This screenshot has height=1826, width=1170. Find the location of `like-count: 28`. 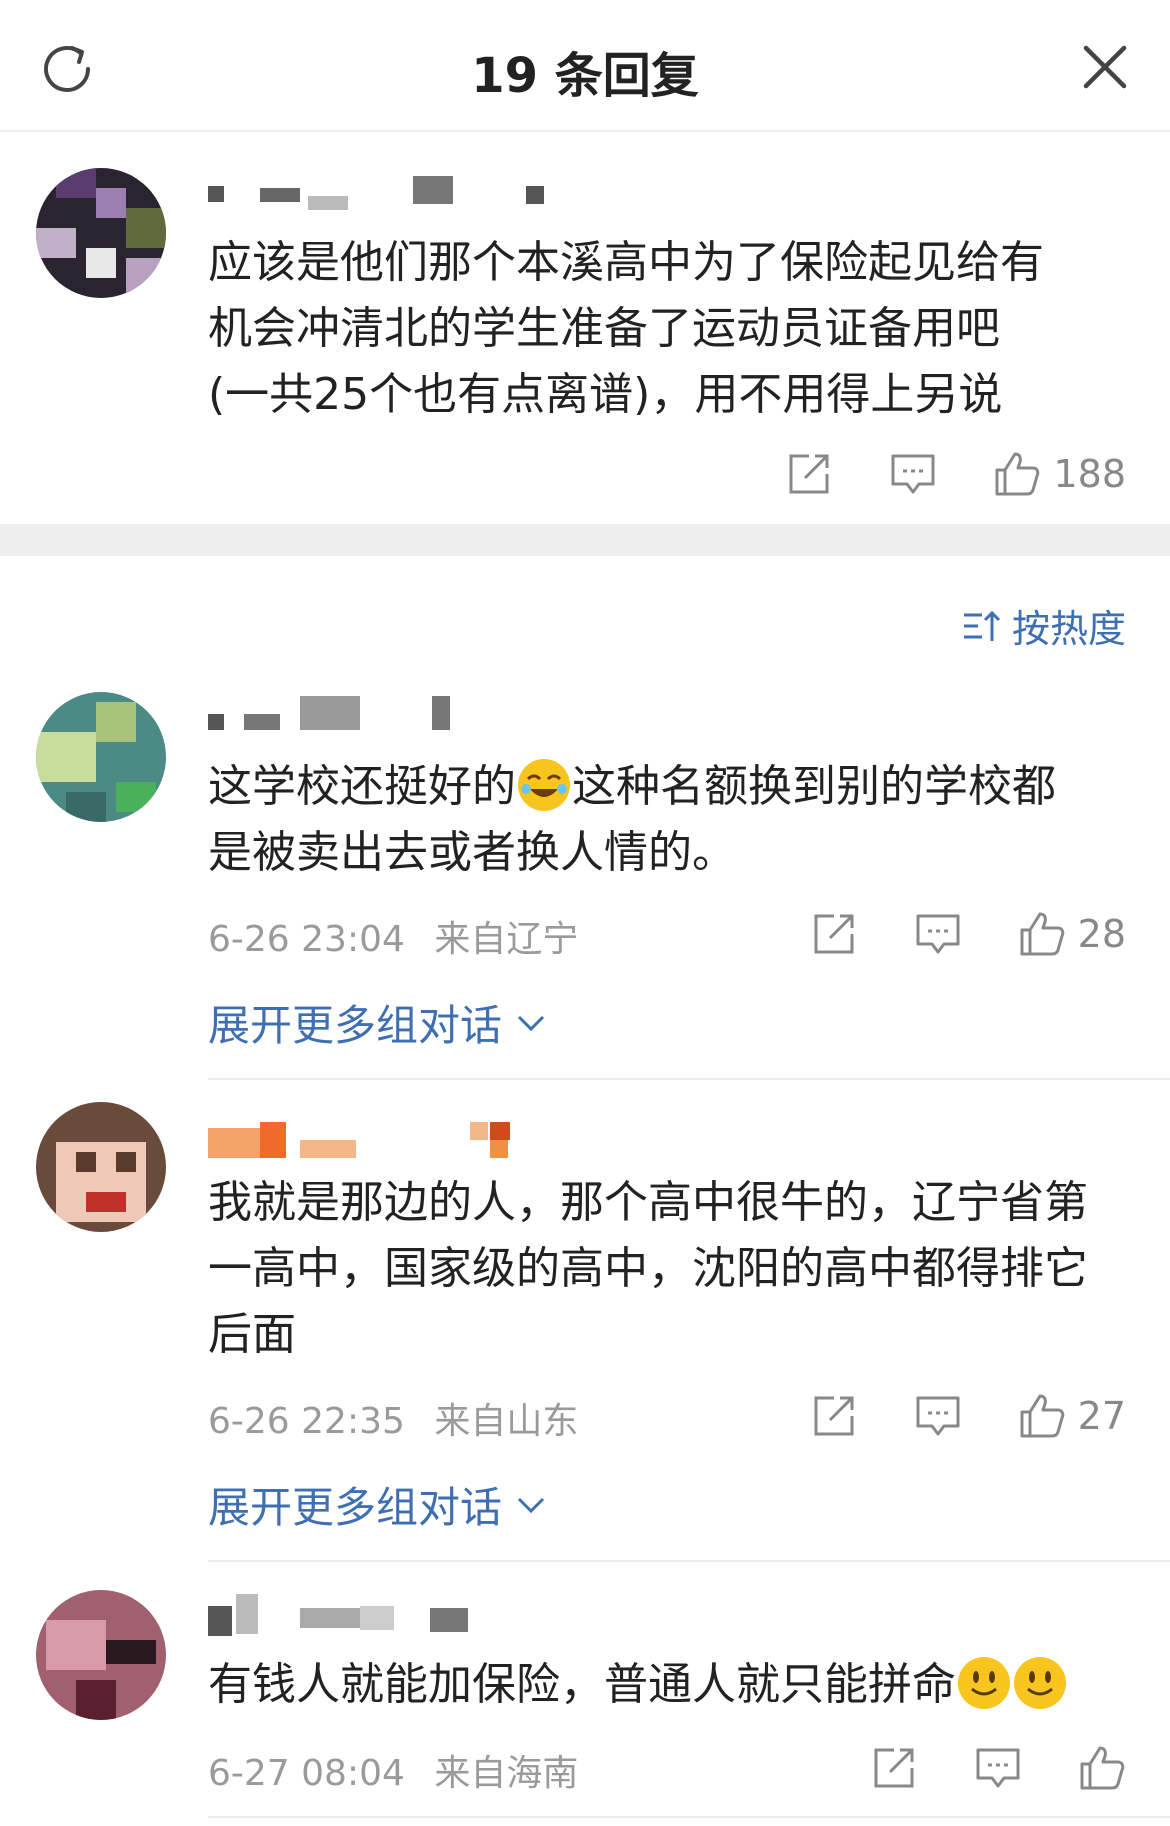

like-count: 28 is located at coordinates (1101, 934).